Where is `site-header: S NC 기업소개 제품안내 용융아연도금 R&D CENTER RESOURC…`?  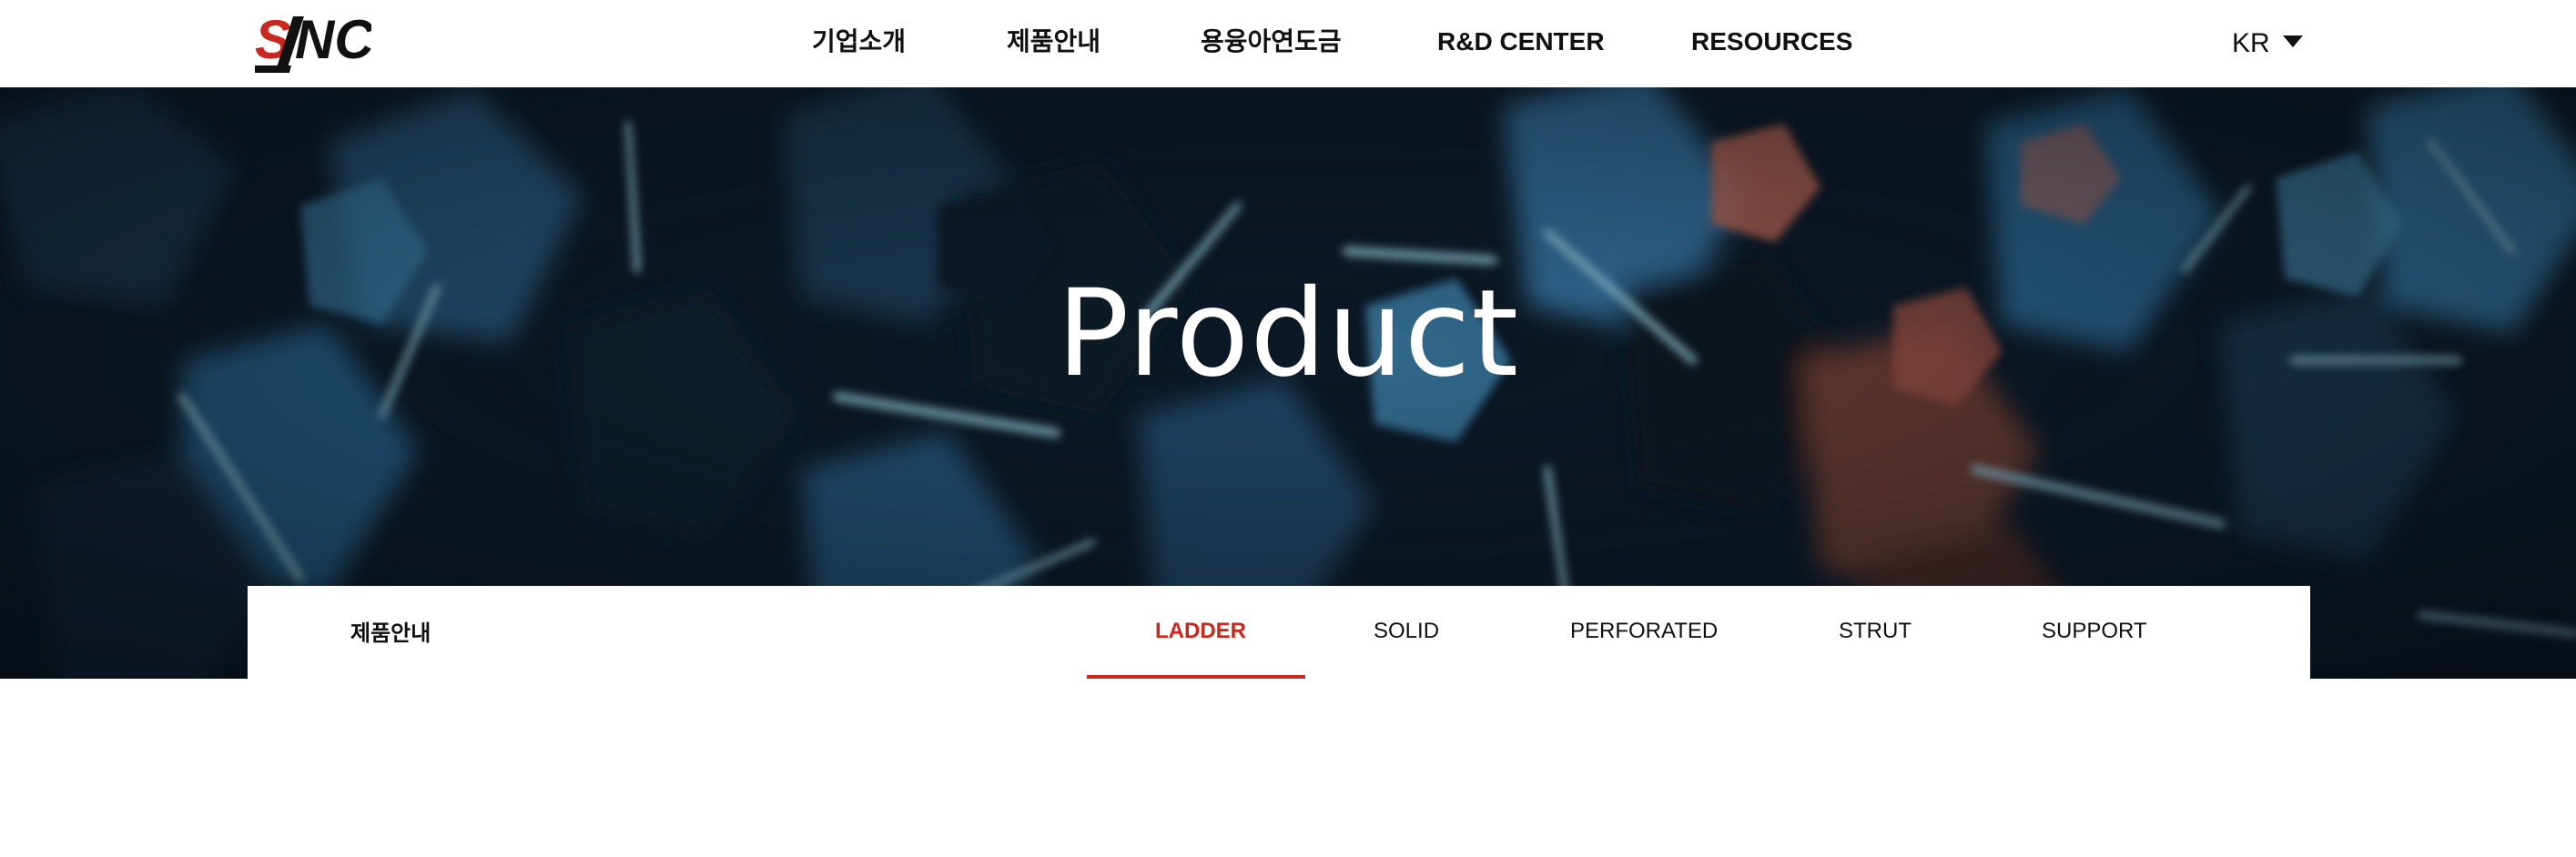 site-header: S NC 기업소개 제품안내 용융아연도금 R&D CENTER RESOURC… is located at coordinates (1288, 43).